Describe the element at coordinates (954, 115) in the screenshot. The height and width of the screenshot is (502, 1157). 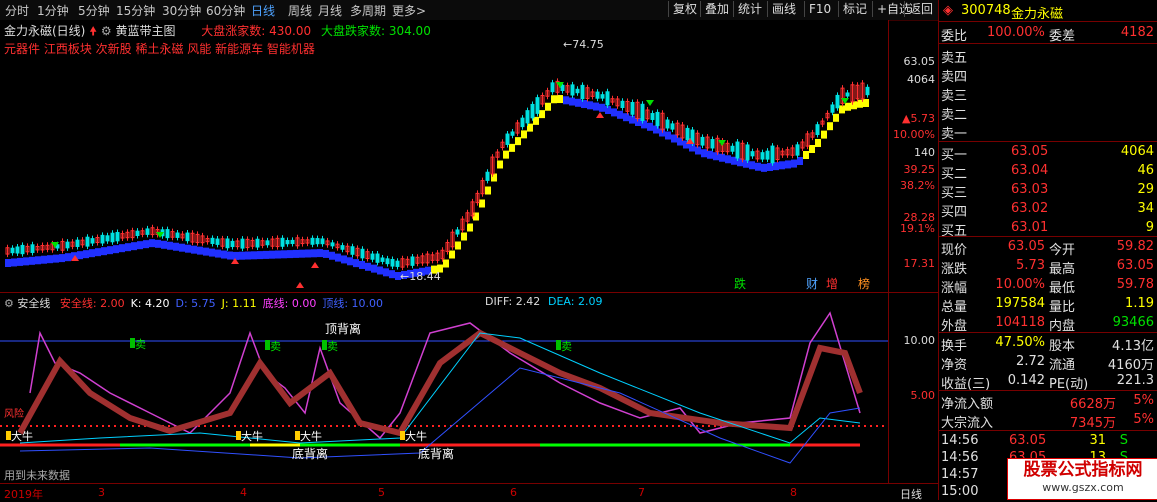
I see `ask-level-label: 卖二` at that location.